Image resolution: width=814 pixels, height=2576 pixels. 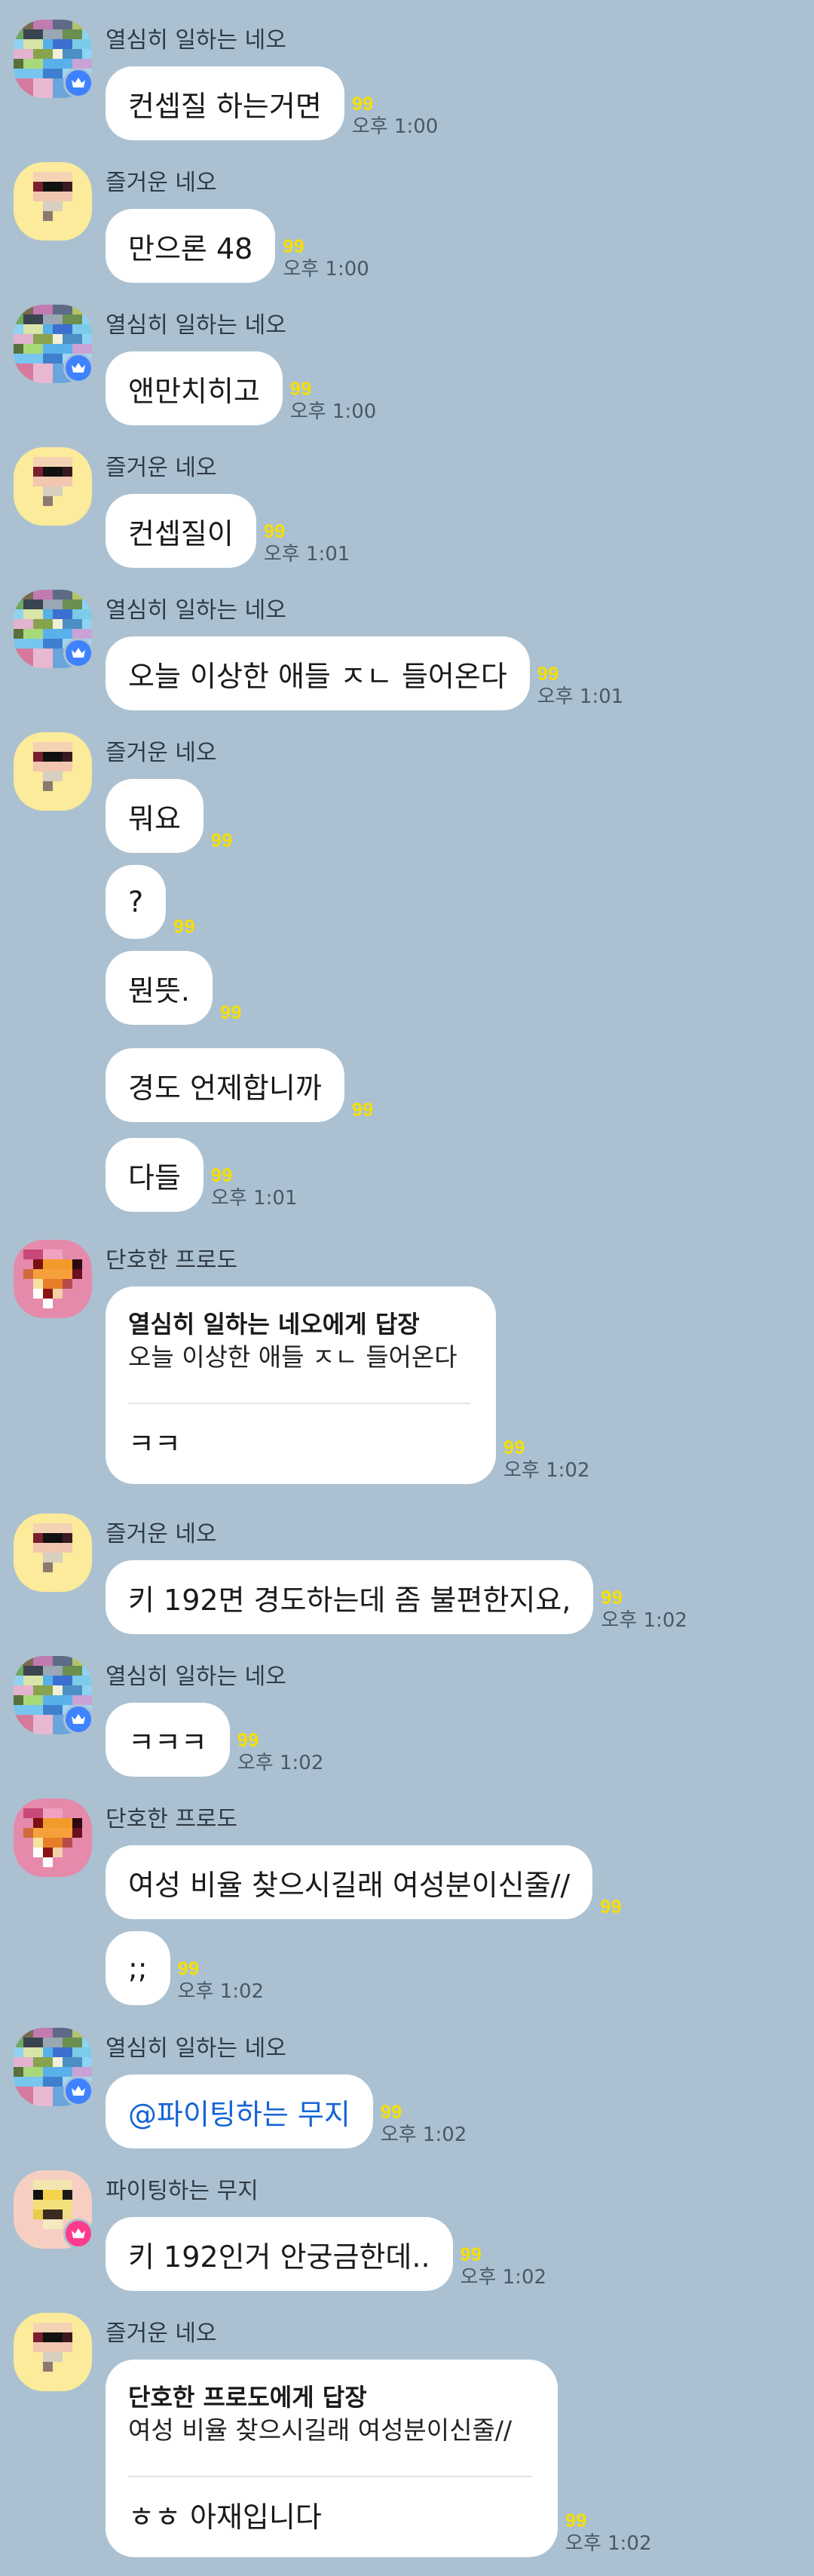 What do you see at coordinates (181, 531) in the screenshot?
I see `message-bubble: 컨셉질이` at bounding box center [181, 531].